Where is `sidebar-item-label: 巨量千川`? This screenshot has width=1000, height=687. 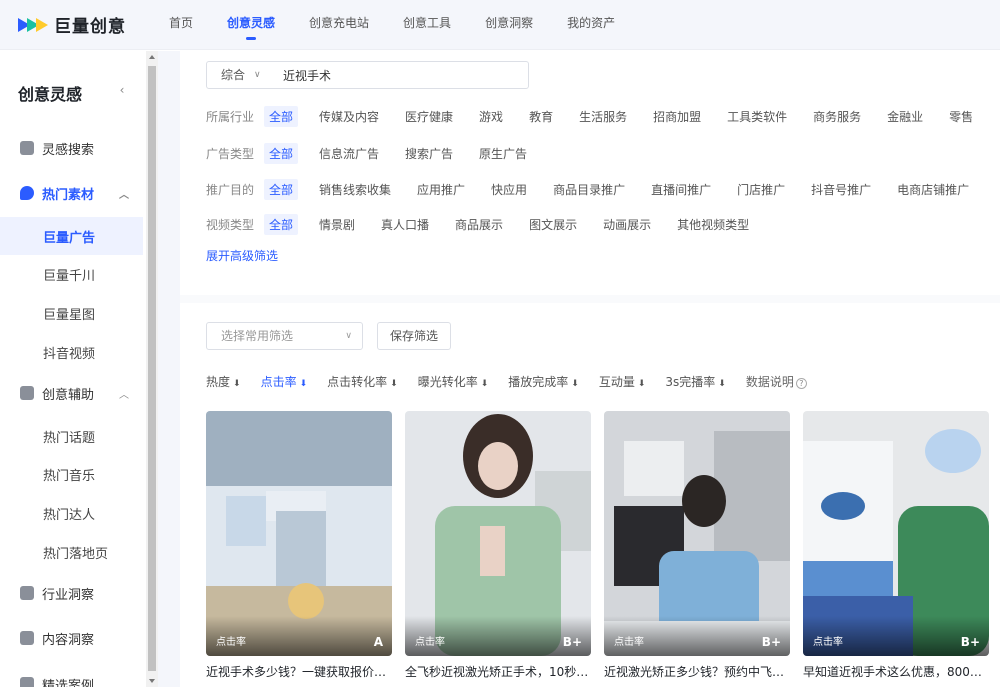 sidebar-item-label: 巨量千川 is located at coordinates (69, 276).